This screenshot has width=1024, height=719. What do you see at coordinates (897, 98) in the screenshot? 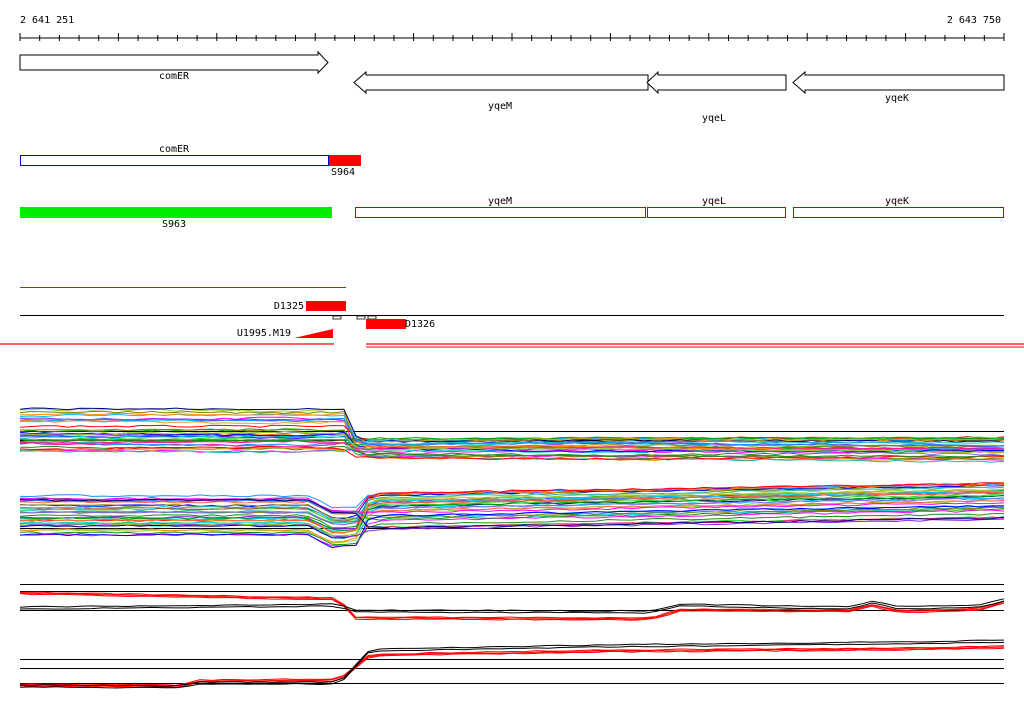
I see `gene-label-yqeK: yqeK` at bounding box center [897, 98].